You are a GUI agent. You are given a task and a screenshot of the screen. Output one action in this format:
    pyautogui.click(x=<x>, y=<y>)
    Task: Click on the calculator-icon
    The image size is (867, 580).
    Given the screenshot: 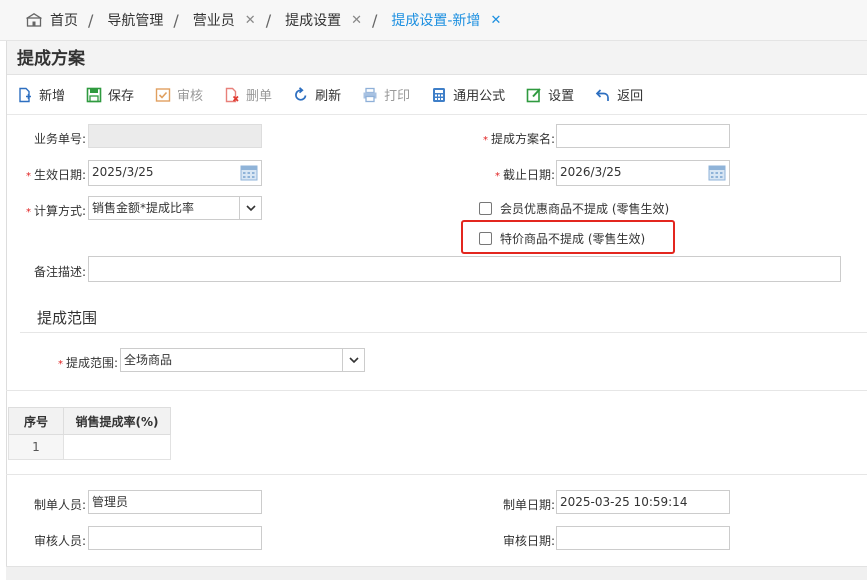 What is the action you would take?
    pyautogui.click(x=439, y=95)
    